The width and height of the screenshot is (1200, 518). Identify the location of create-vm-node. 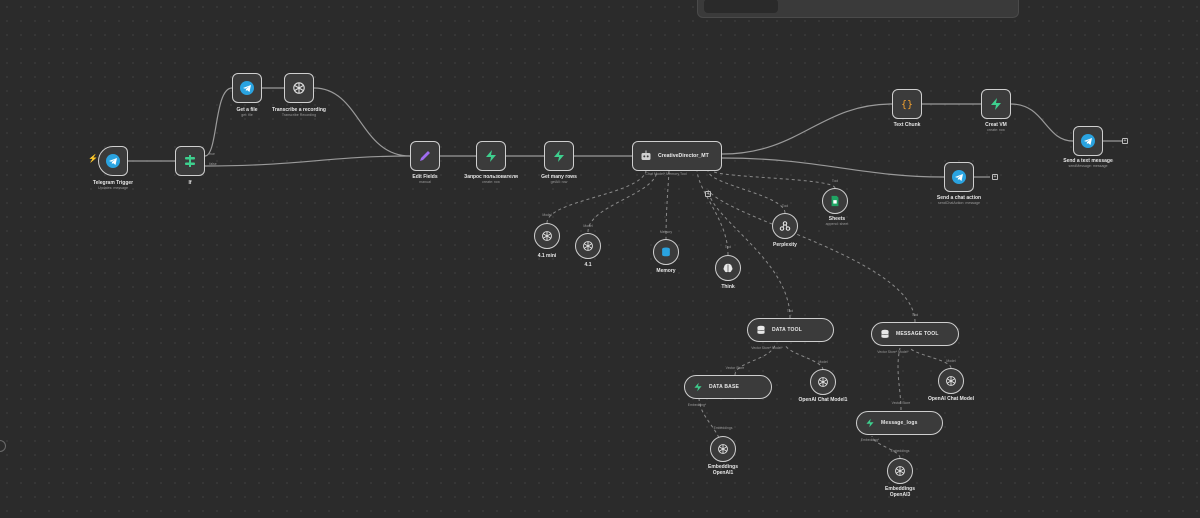
(996, 104).